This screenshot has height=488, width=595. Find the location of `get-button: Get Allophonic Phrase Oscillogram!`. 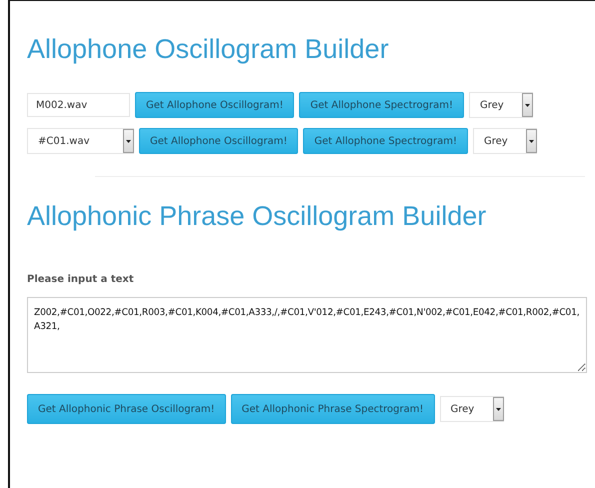

get-button: Get Allophonic Phrase Oscillogram! is located at coordinates (126, 409).